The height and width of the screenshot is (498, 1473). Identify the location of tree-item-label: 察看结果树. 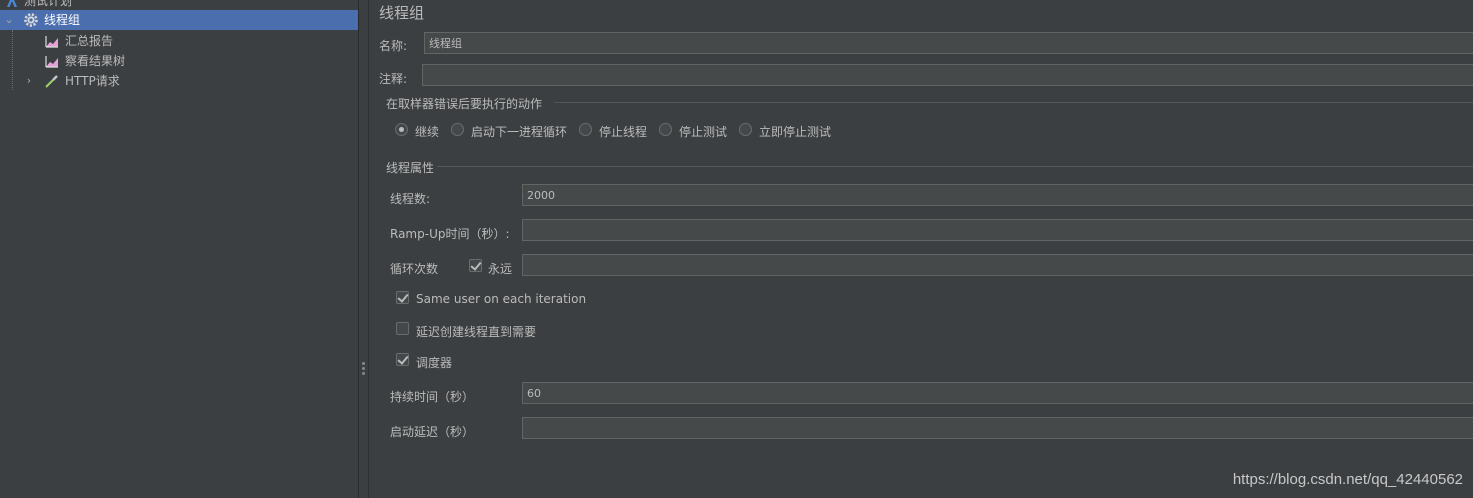
(95, 61).